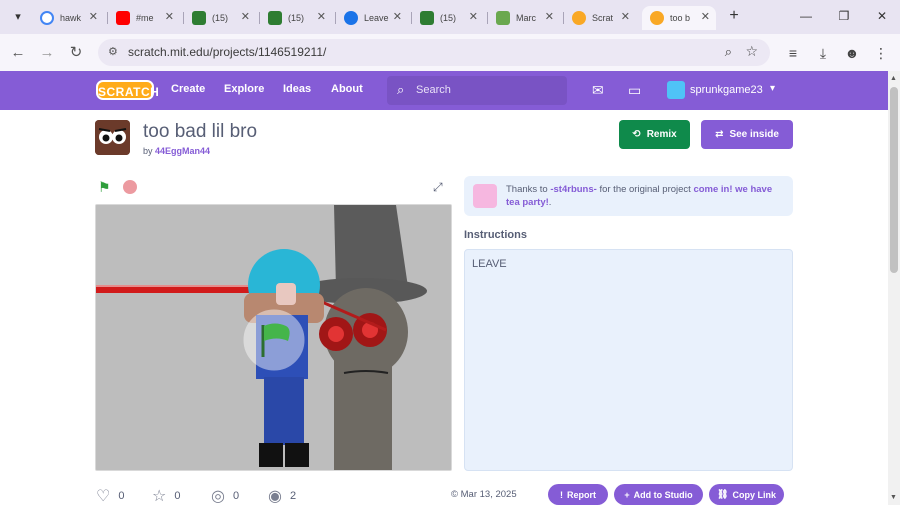  Describe the element at coordinates (347, 89) in the screenshot. I see `nav-about-link: About` at that location.